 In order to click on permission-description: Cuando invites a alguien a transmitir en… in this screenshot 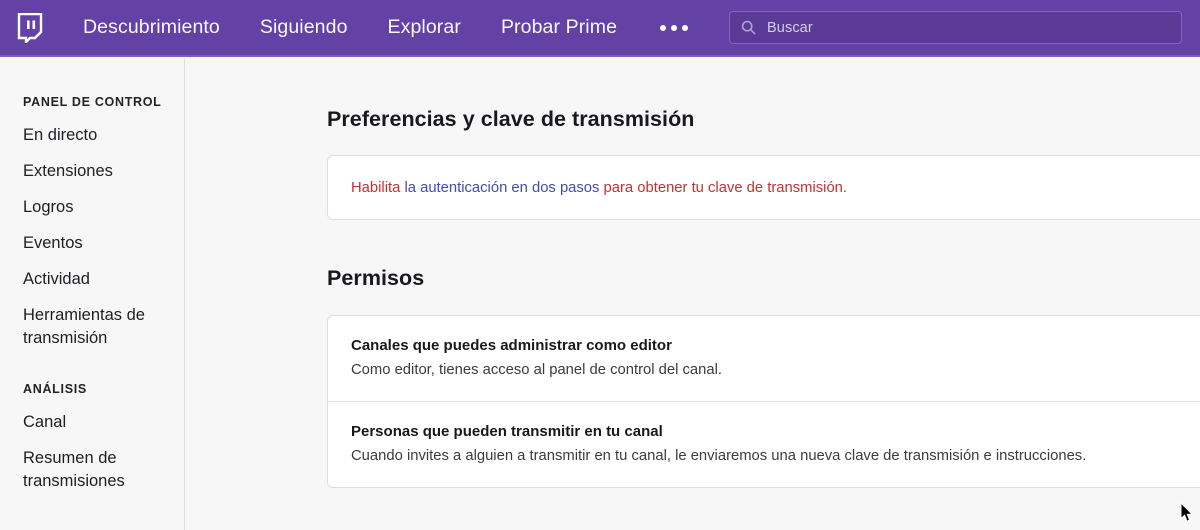, I will do `click(719, 456)`.